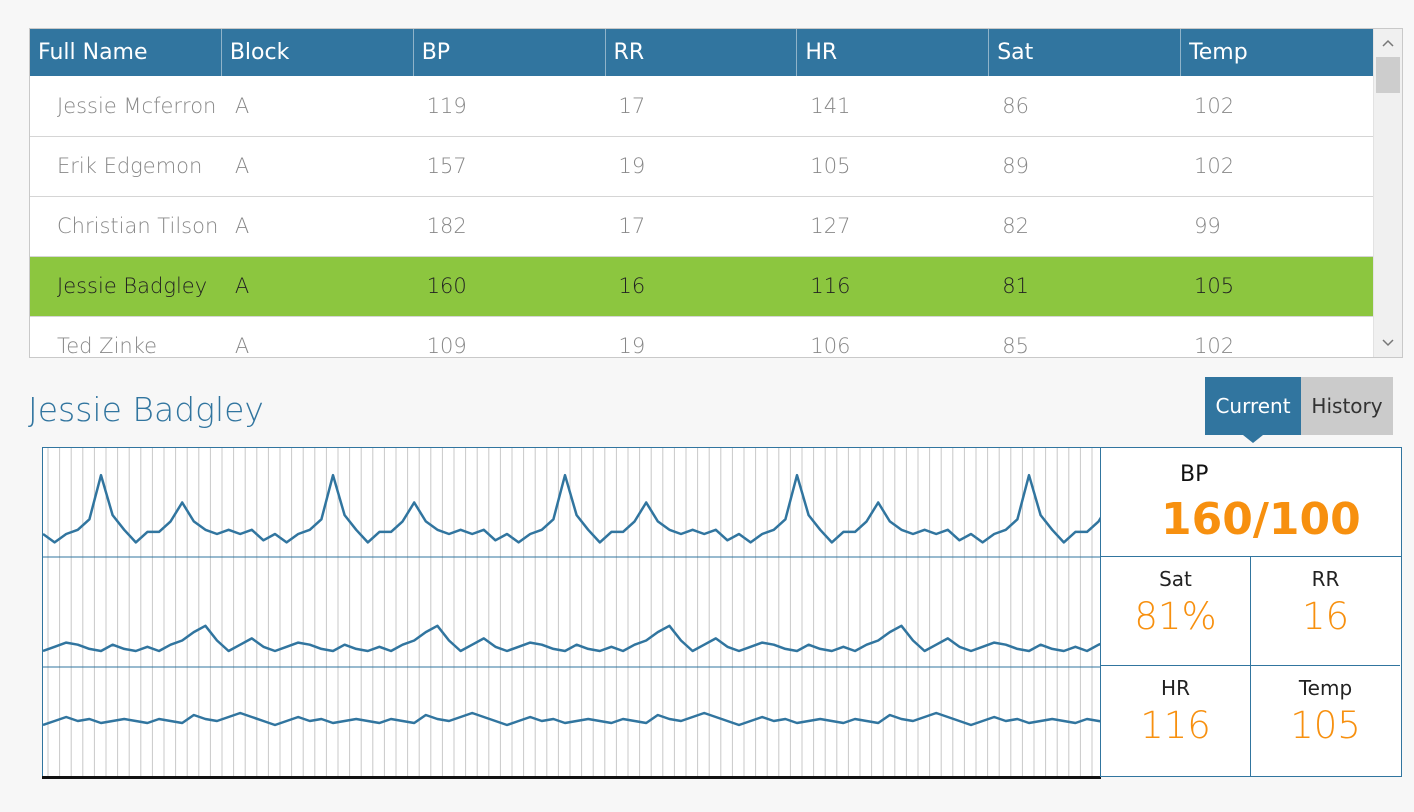 The width and height of the screenshot is (1414, 812). I want to click on column-header-bp: BP, so click(510, 52).